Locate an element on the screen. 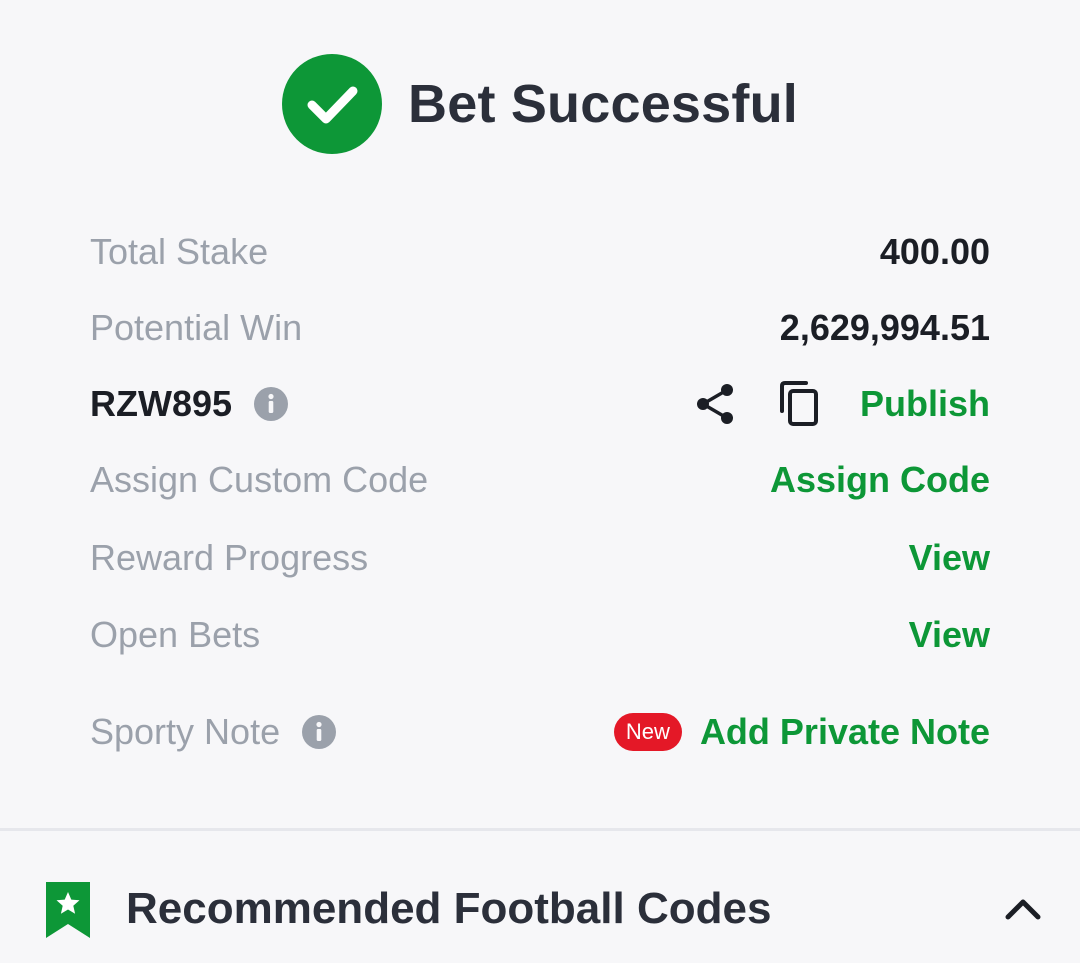  sporty-note-label: Sporty Note is located at coordinates (185, 731).